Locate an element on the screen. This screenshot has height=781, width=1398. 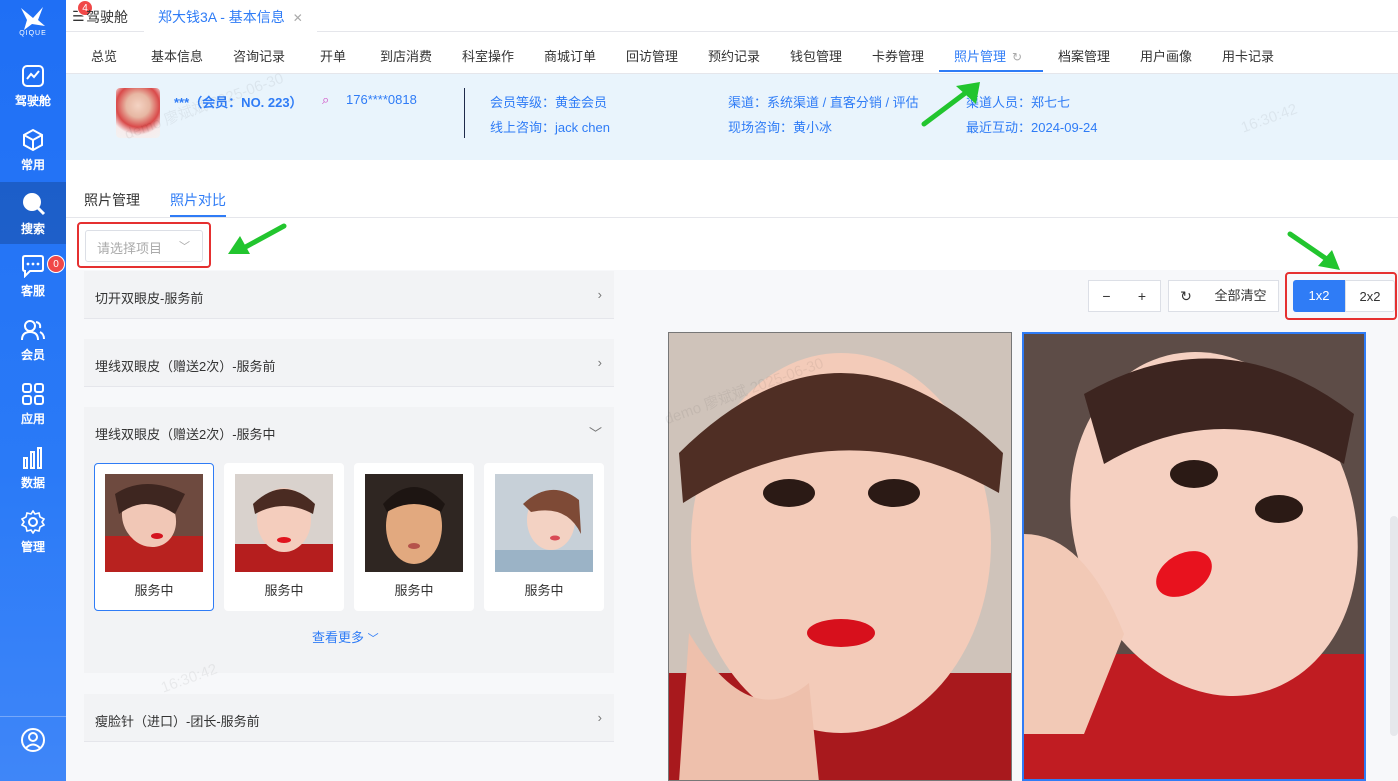
compare-photo-right is located at coordinates (1194, 556).